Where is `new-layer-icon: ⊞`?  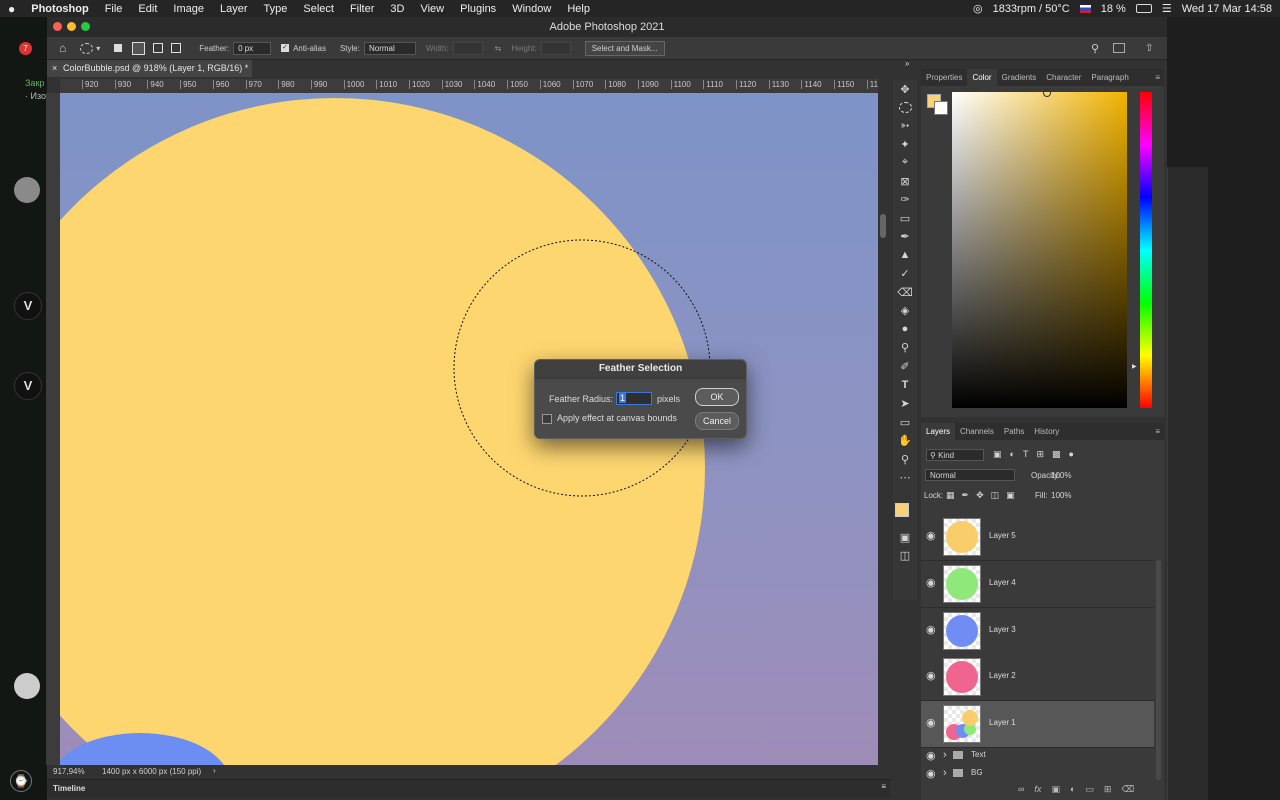 new-layer-icon: ⊞ is located at coordinates (1108, 789).